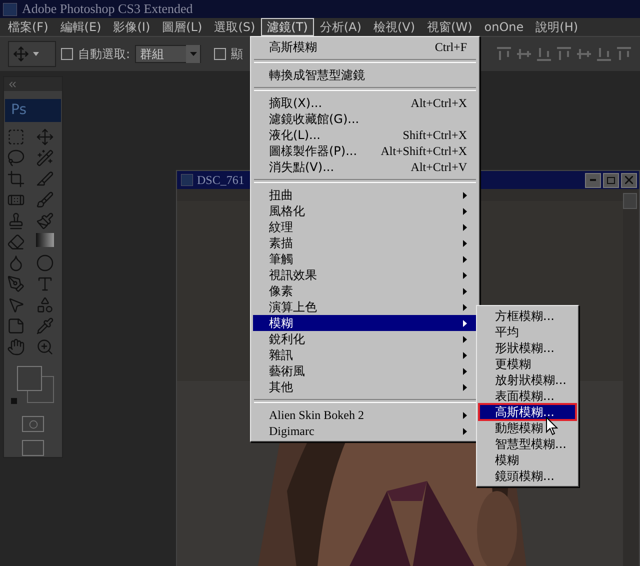 This screenshot has width=640, height=566. I want to click on maximize-icon, so click(611, 180).